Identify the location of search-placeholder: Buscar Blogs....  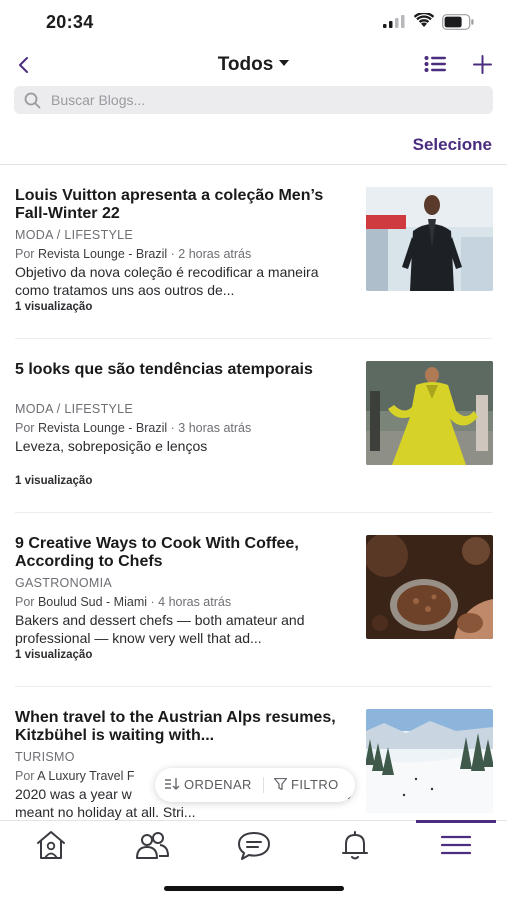
(98, 100).